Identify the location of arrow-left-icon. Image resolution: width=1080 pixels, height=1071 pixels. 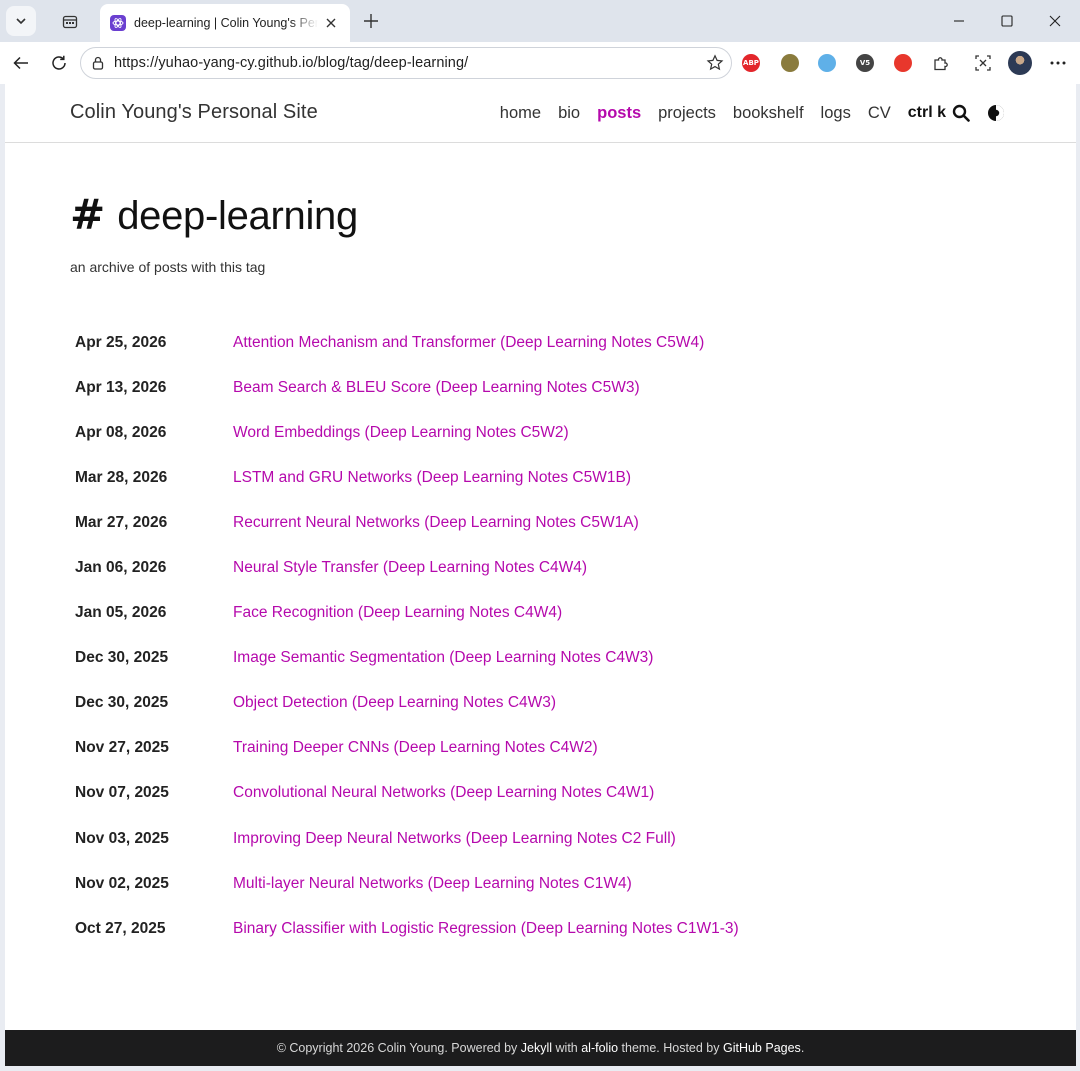
(20, 63).